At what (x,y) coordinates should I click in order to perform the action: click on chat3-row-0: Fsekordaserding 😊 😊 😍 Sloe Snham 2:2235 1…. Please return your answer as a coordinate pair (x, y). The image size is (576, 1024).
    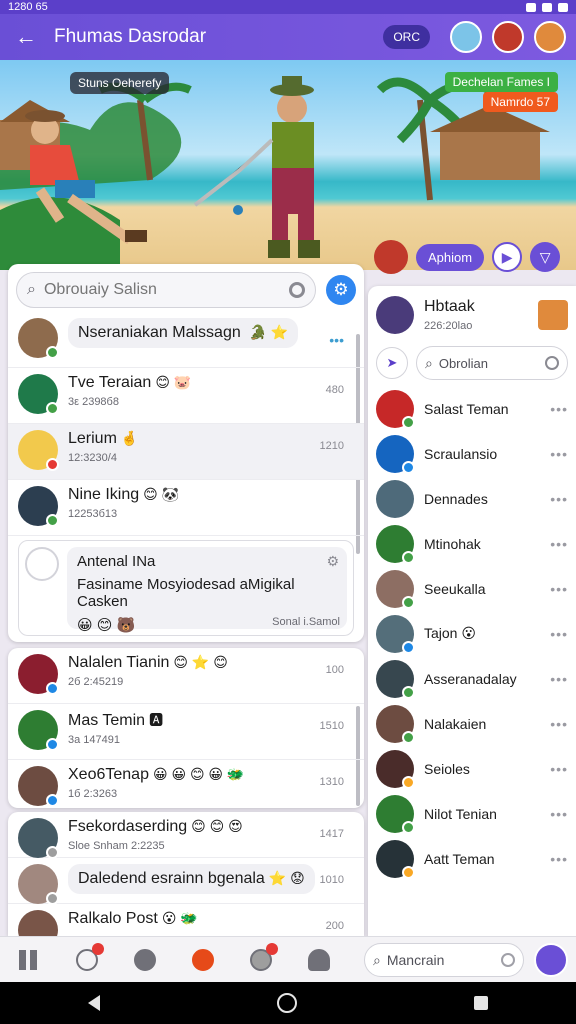
    Looking at the image, I should click on (186, 835).